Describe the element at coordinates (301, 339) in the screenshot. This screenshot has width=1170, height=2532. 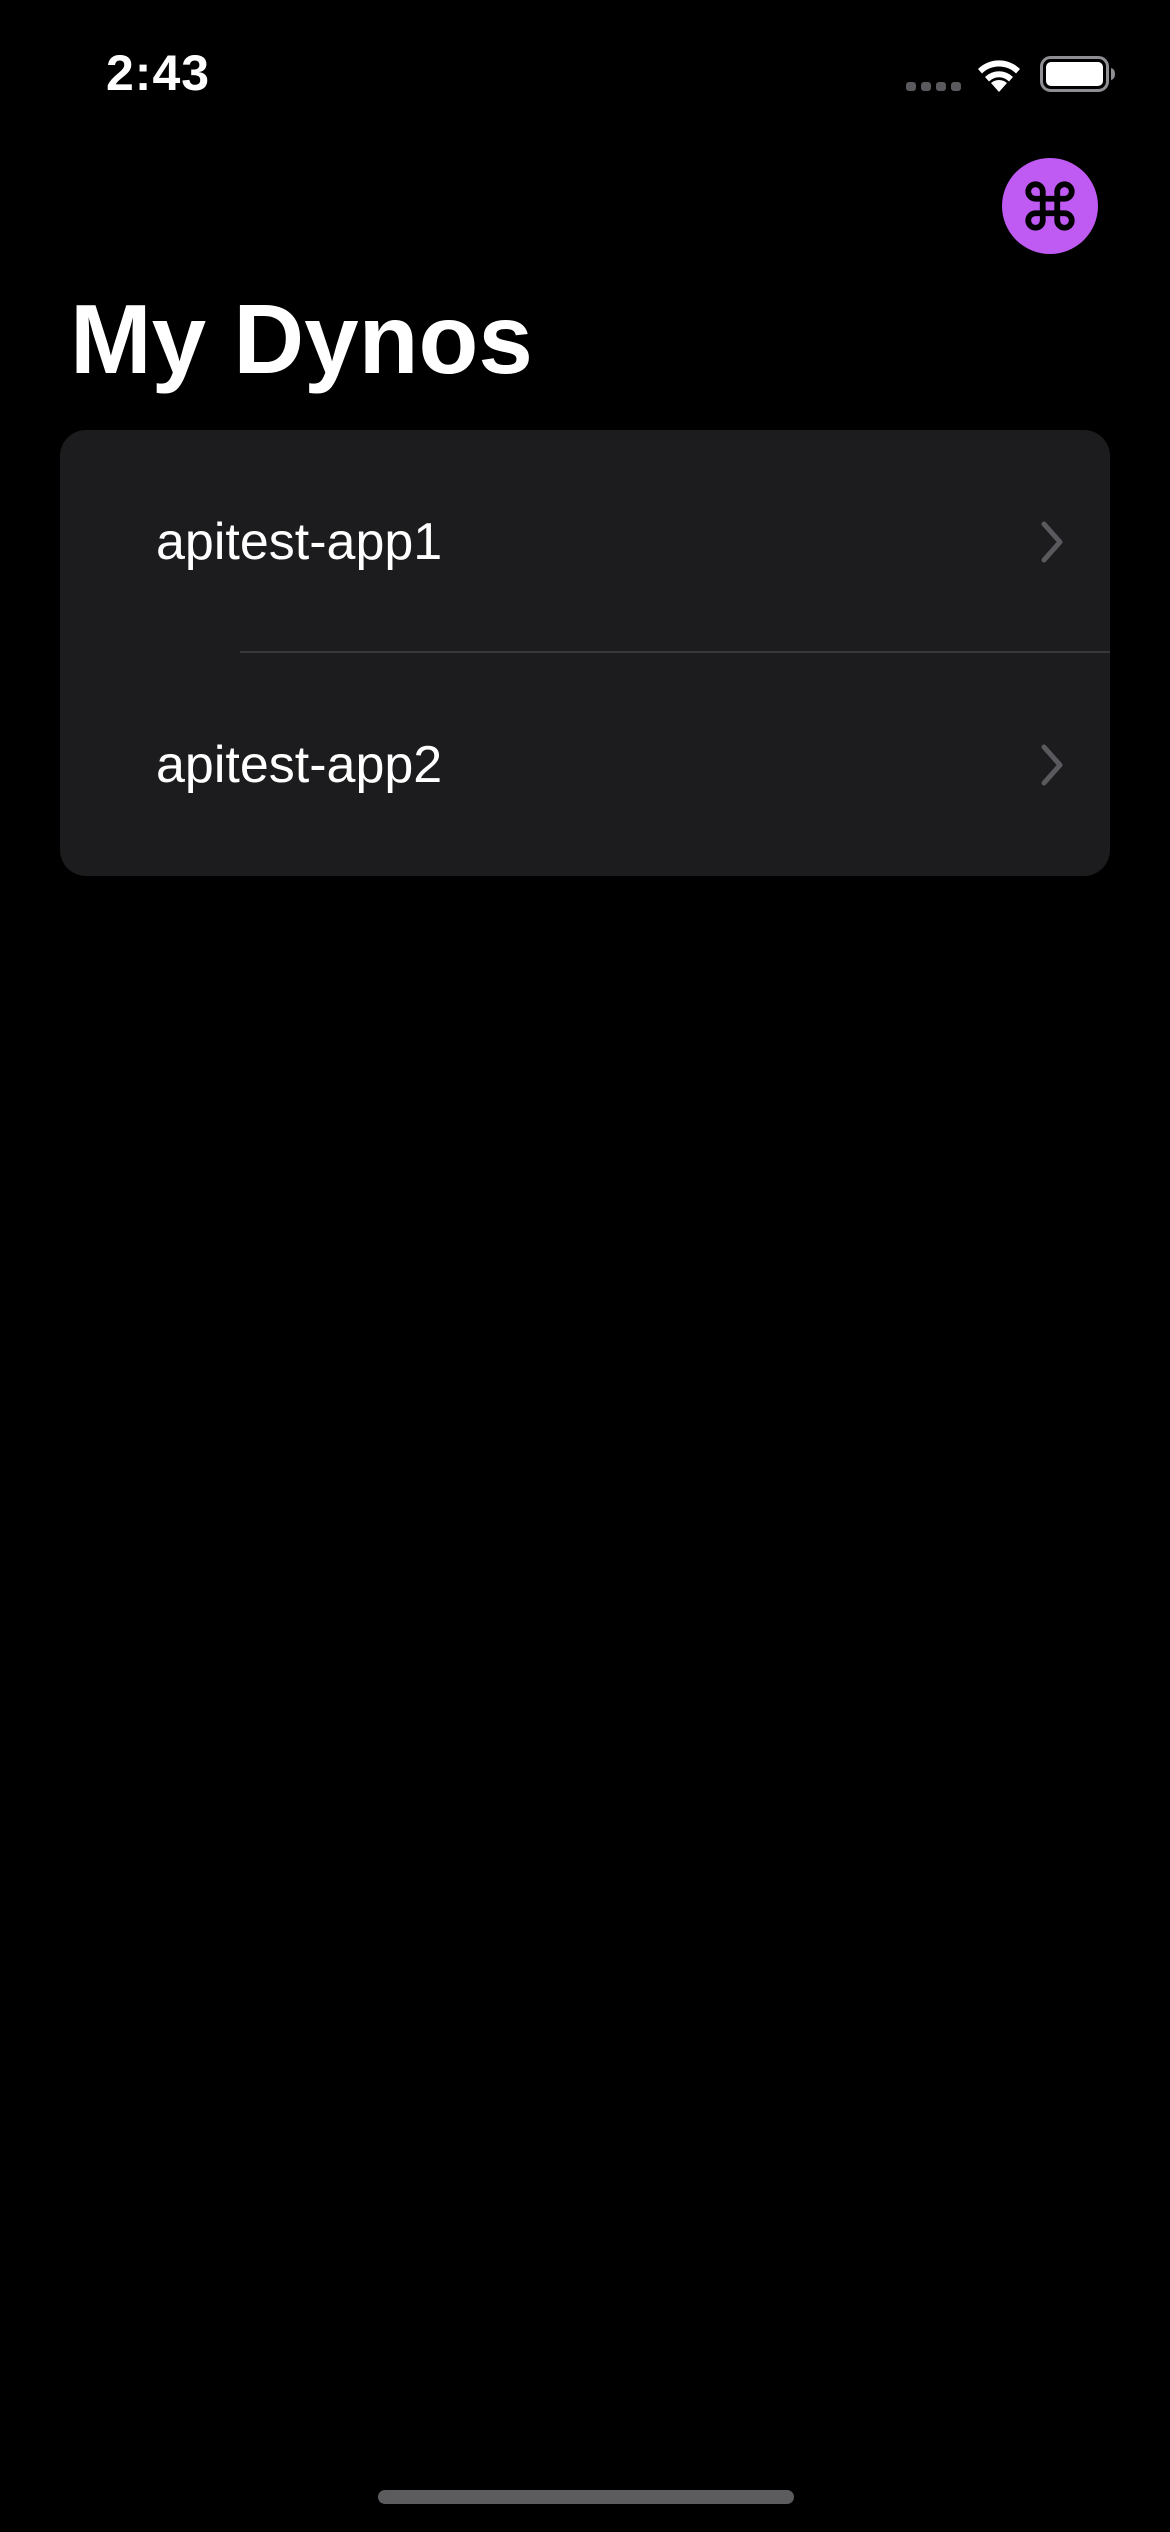
I see `page-title: My Dynos` at that location.